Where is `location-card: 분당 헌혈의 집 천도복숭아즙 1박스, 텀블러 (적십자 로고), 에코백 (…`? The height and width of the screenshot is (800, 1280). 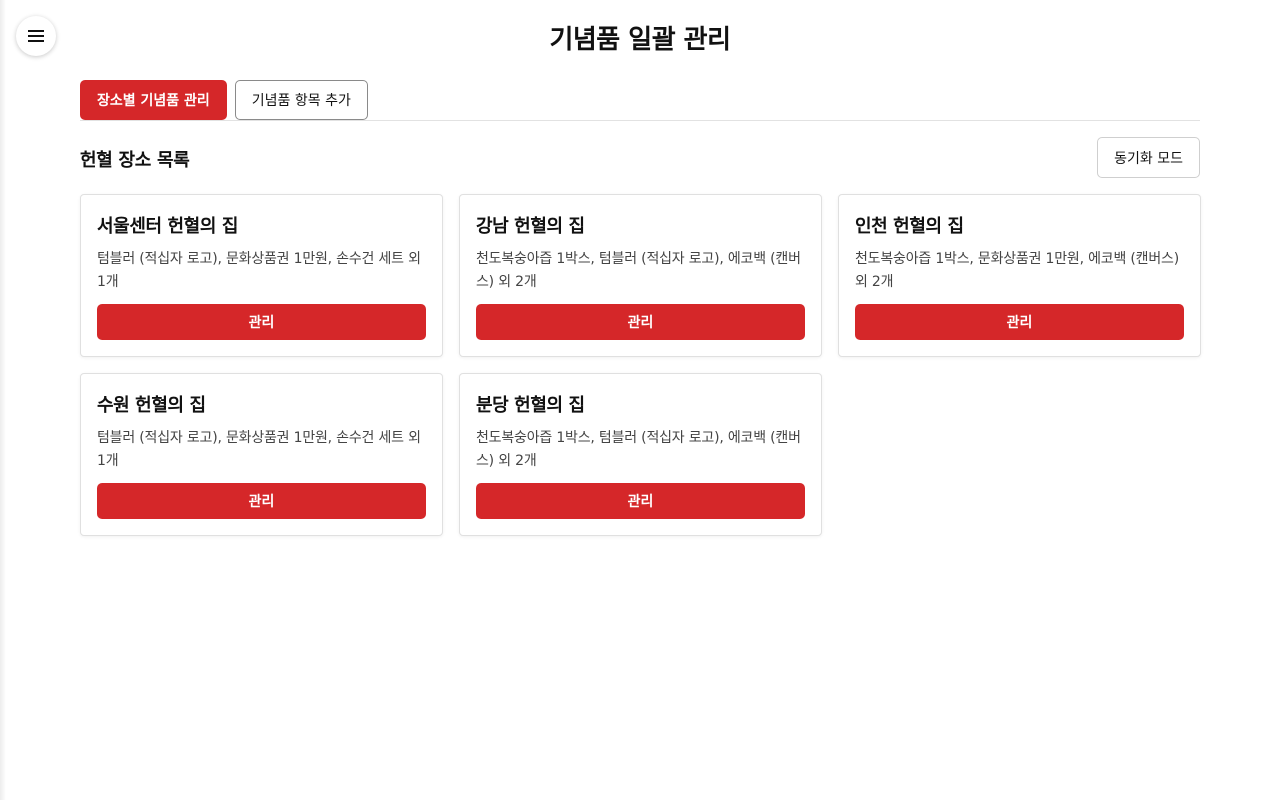
location-card: 분당 헌혈의 집 천도복숭아즙 1박스, 텀블러 (적십자 로고), 에코백 (… is located at coordinates (640, 454).